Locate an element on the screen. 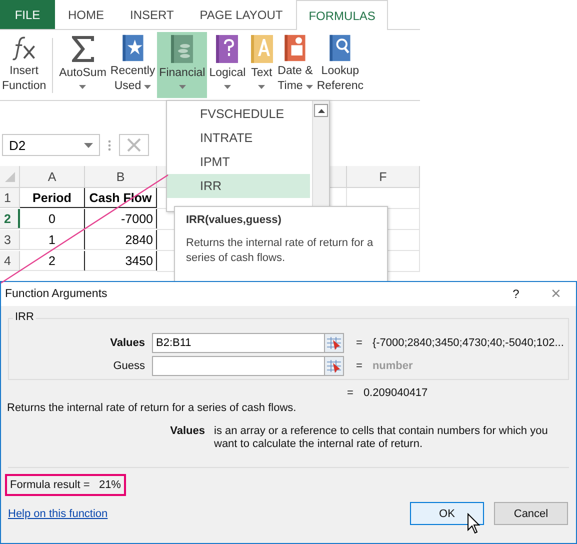 The width and height of the screenshot is (577, 544). table-cell: 2840 is located at coordinates (121, 240).